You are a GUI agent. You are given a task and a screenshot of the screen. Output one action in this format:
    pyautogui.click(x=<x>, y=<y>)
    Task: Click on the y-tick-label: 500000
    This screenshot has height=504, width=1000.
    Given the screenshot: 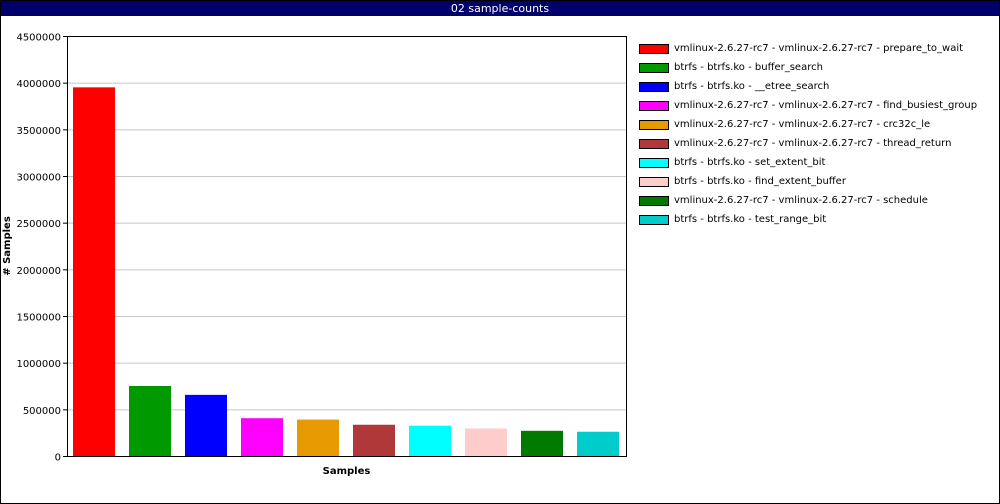 What is the action you would take?
    pyautogui.click(x=42, y=411)
    